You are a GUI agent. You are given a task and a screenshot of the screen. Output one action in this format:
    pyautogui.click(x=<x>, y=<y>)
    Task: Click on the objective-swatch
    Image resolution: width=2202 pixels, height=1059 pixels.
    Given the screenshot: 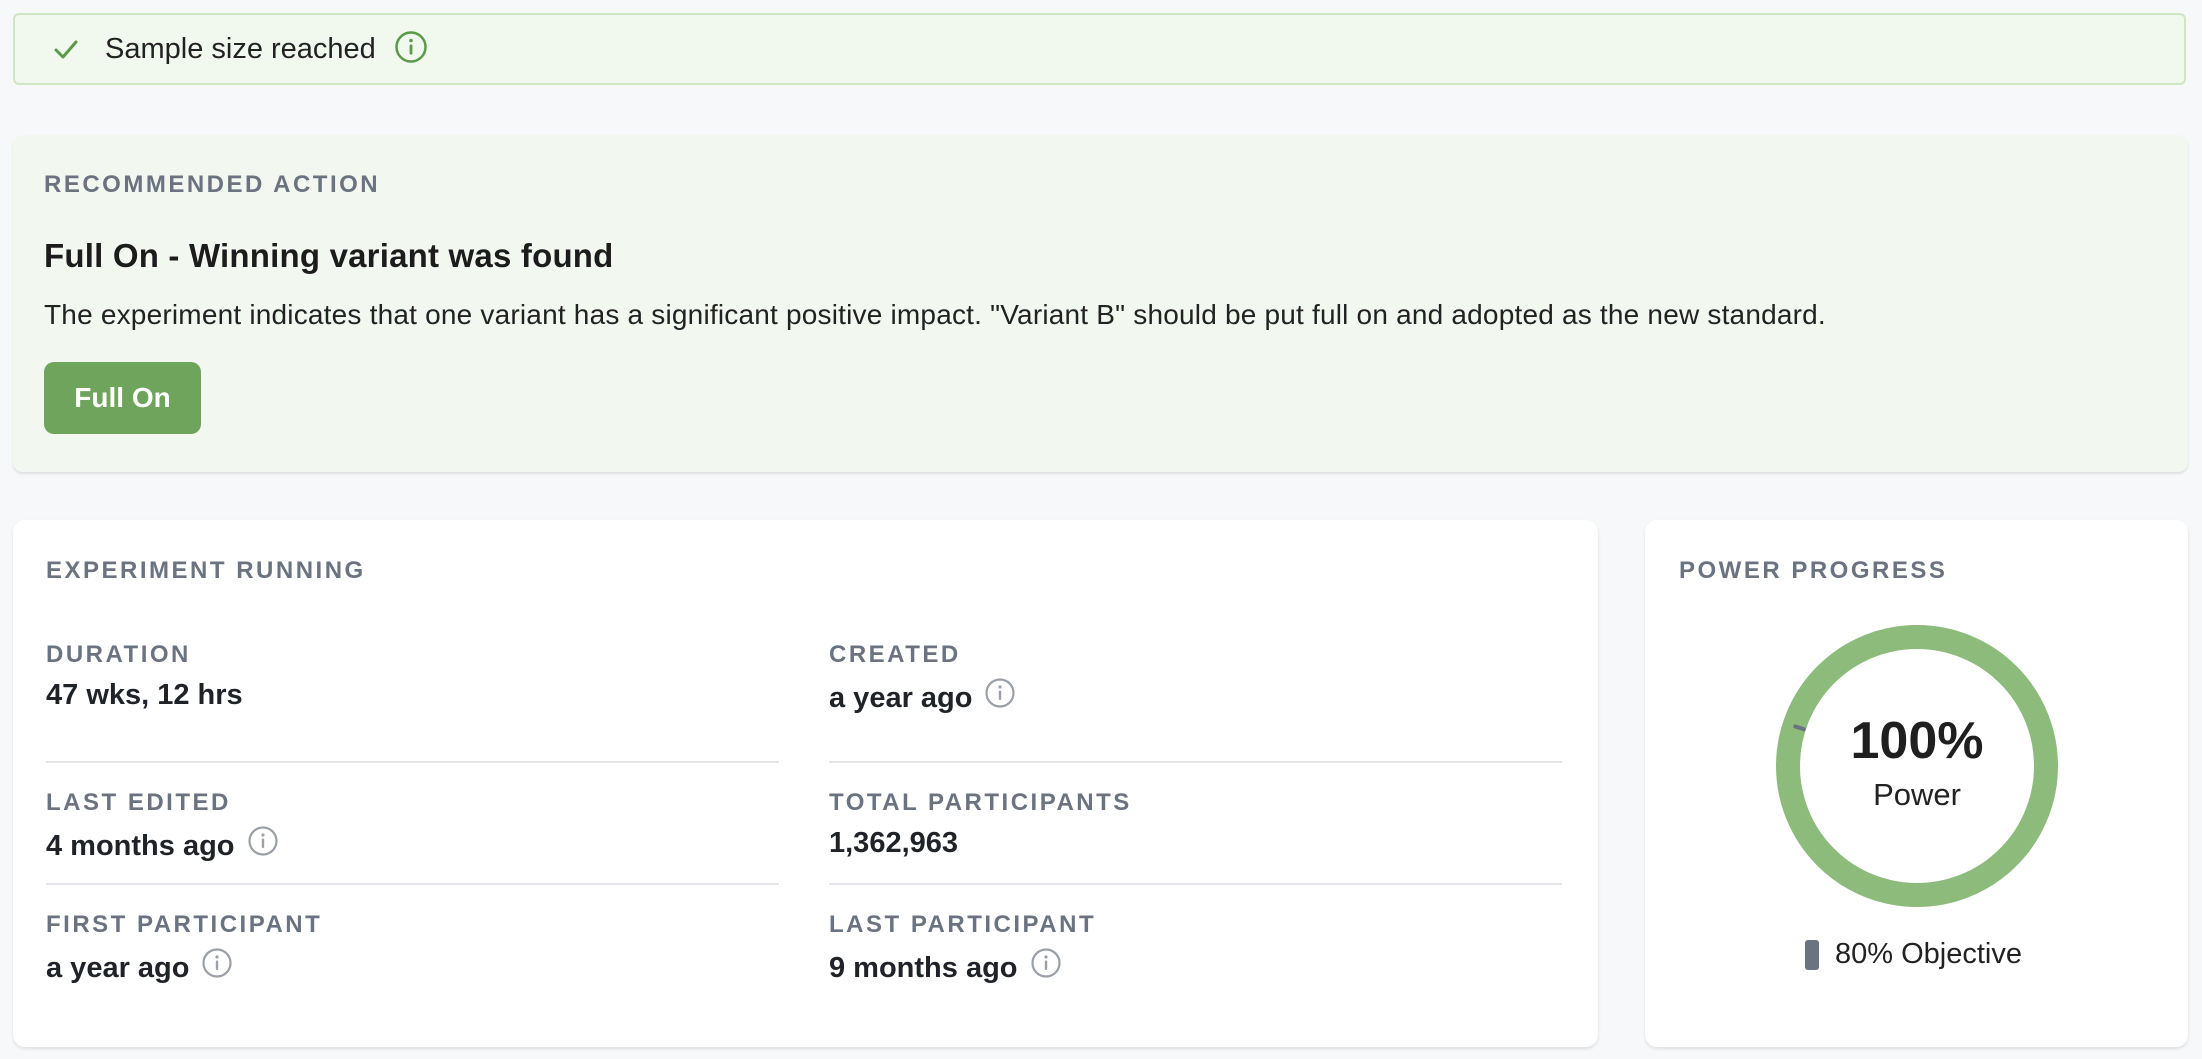 What is the action you would take?
    pyautogui.click(x=1812, y=954)
    